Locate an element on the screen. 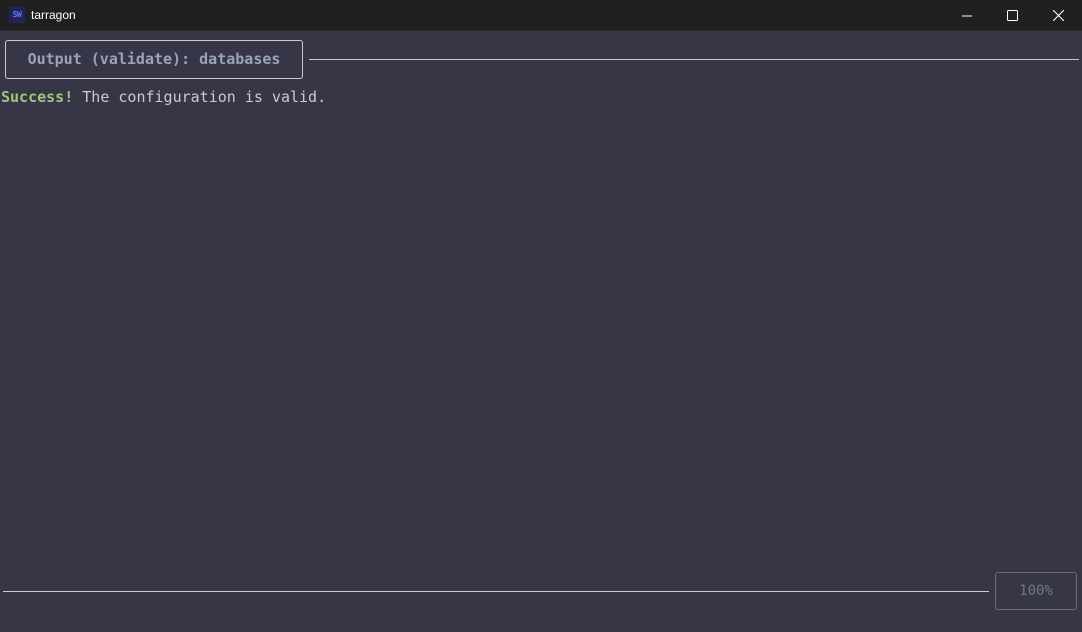 This screenshot has height=632, width=1082. minimize-button is located at coordinates (967, 15).